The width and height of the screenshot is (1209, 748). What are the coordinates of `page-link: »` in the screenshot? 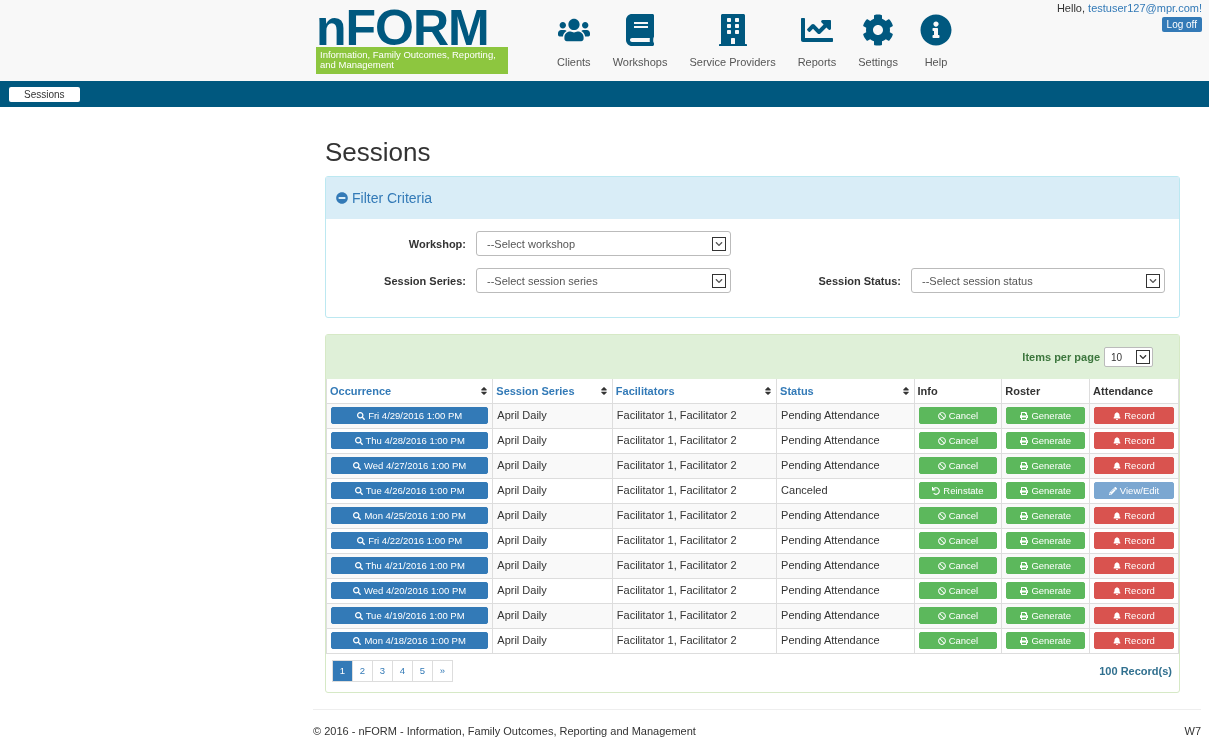 It's located at (442, 670).